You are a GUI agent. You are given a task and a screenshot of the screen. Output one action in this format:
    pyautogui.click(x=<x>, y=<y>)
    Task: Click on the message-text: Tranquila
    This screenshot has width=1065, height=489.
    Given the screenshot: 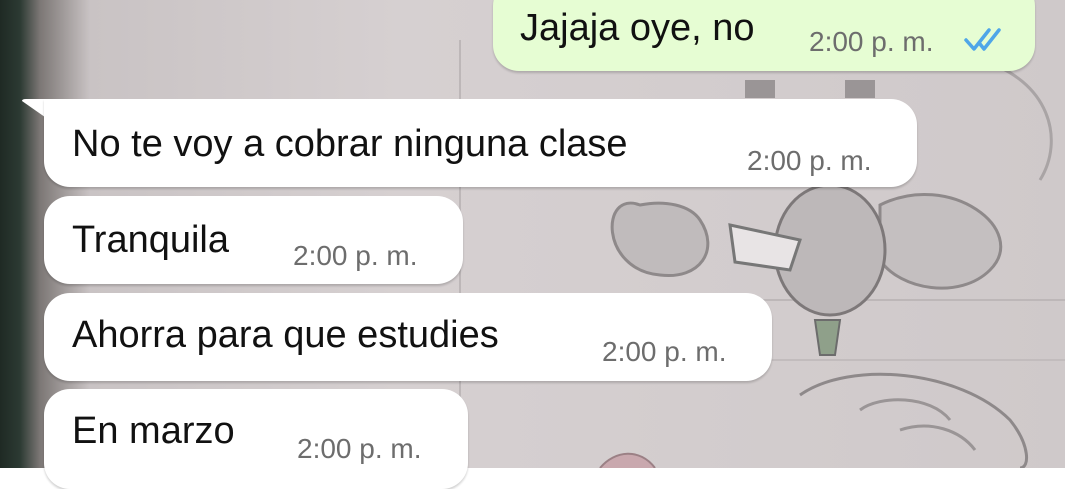 What is the action you would take?
    pyautogui.click(x=151, y=240)
    